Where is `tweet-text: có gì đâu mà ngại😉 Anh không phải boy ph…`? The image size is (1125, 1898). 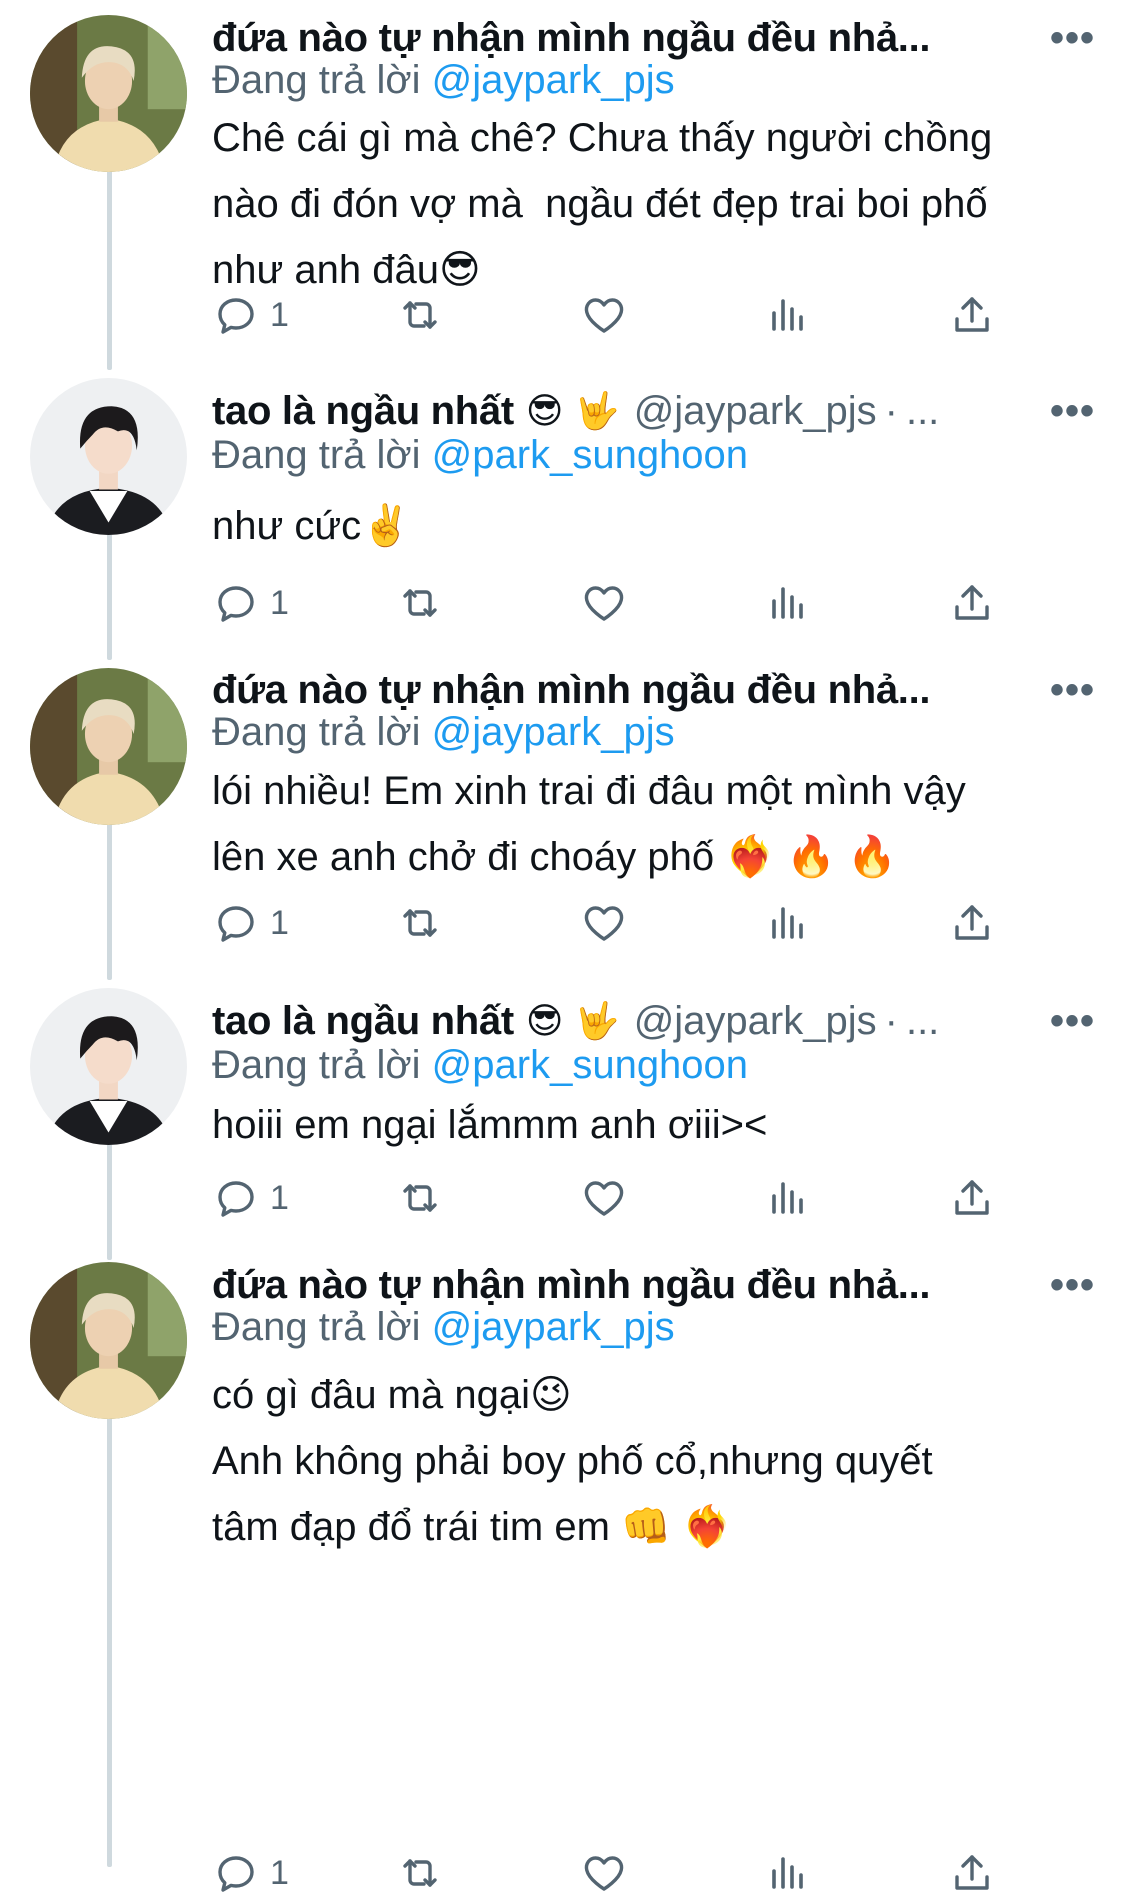
tweet-text: có gì đâu mà ngại😉 Anh không phải boy ph… is located at coordinates (572, 1461).